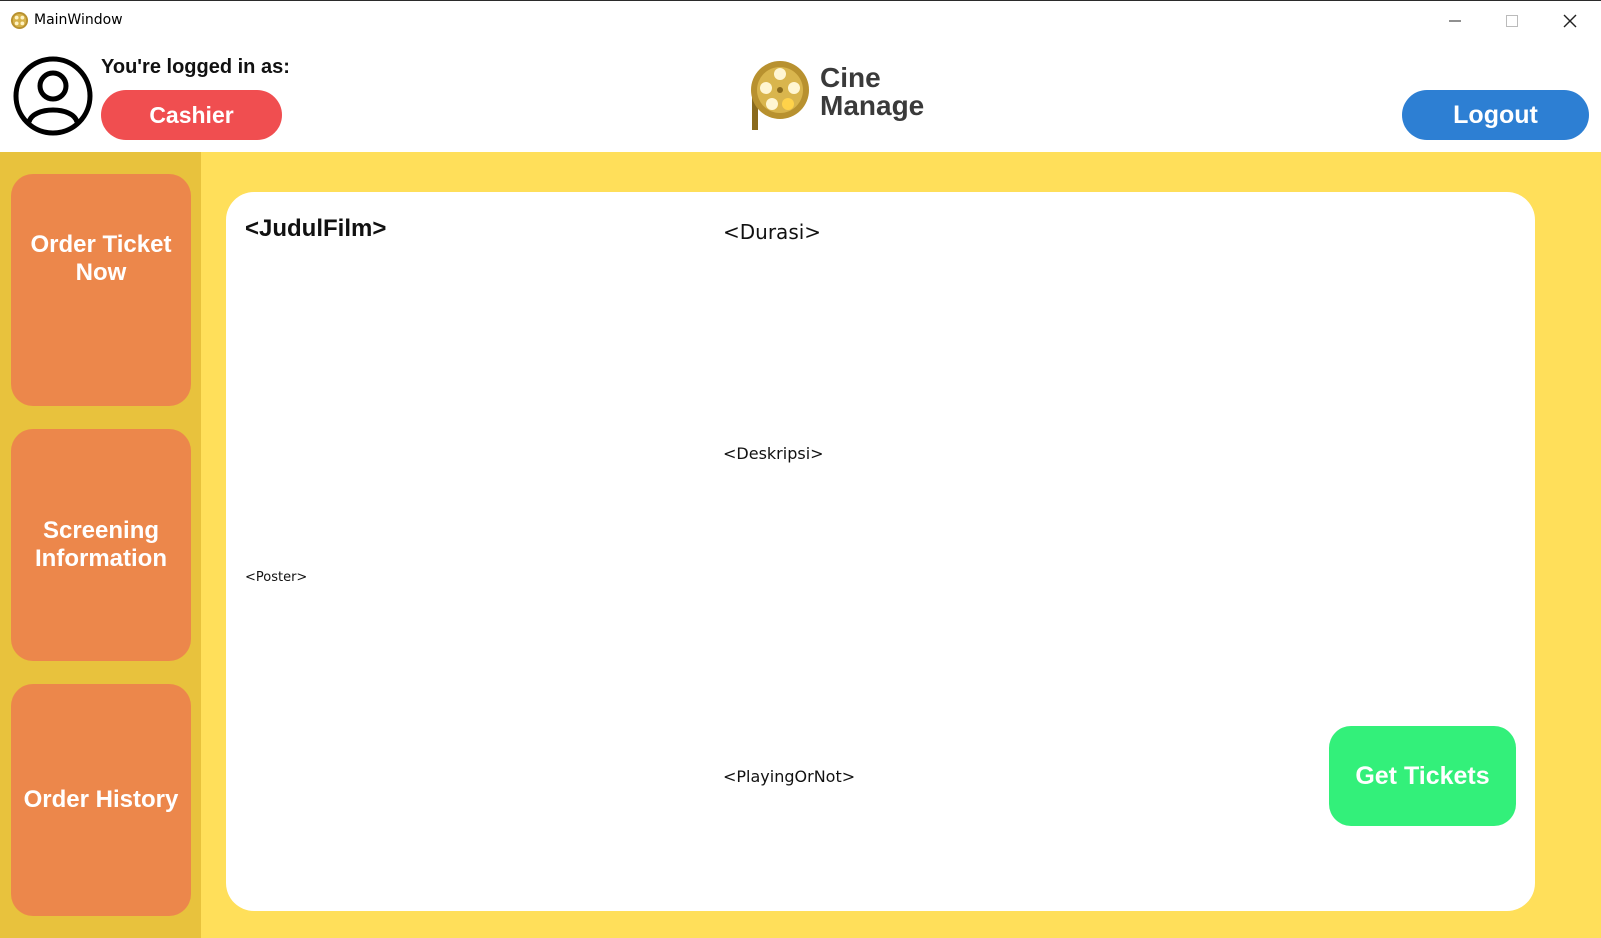 The height and width of the screenshot is (938, 1601). What do you see at coordinates (773, 453) in the screenshot?
I see `film-description: <Deskripsi>` at bounding box center [773, 453].